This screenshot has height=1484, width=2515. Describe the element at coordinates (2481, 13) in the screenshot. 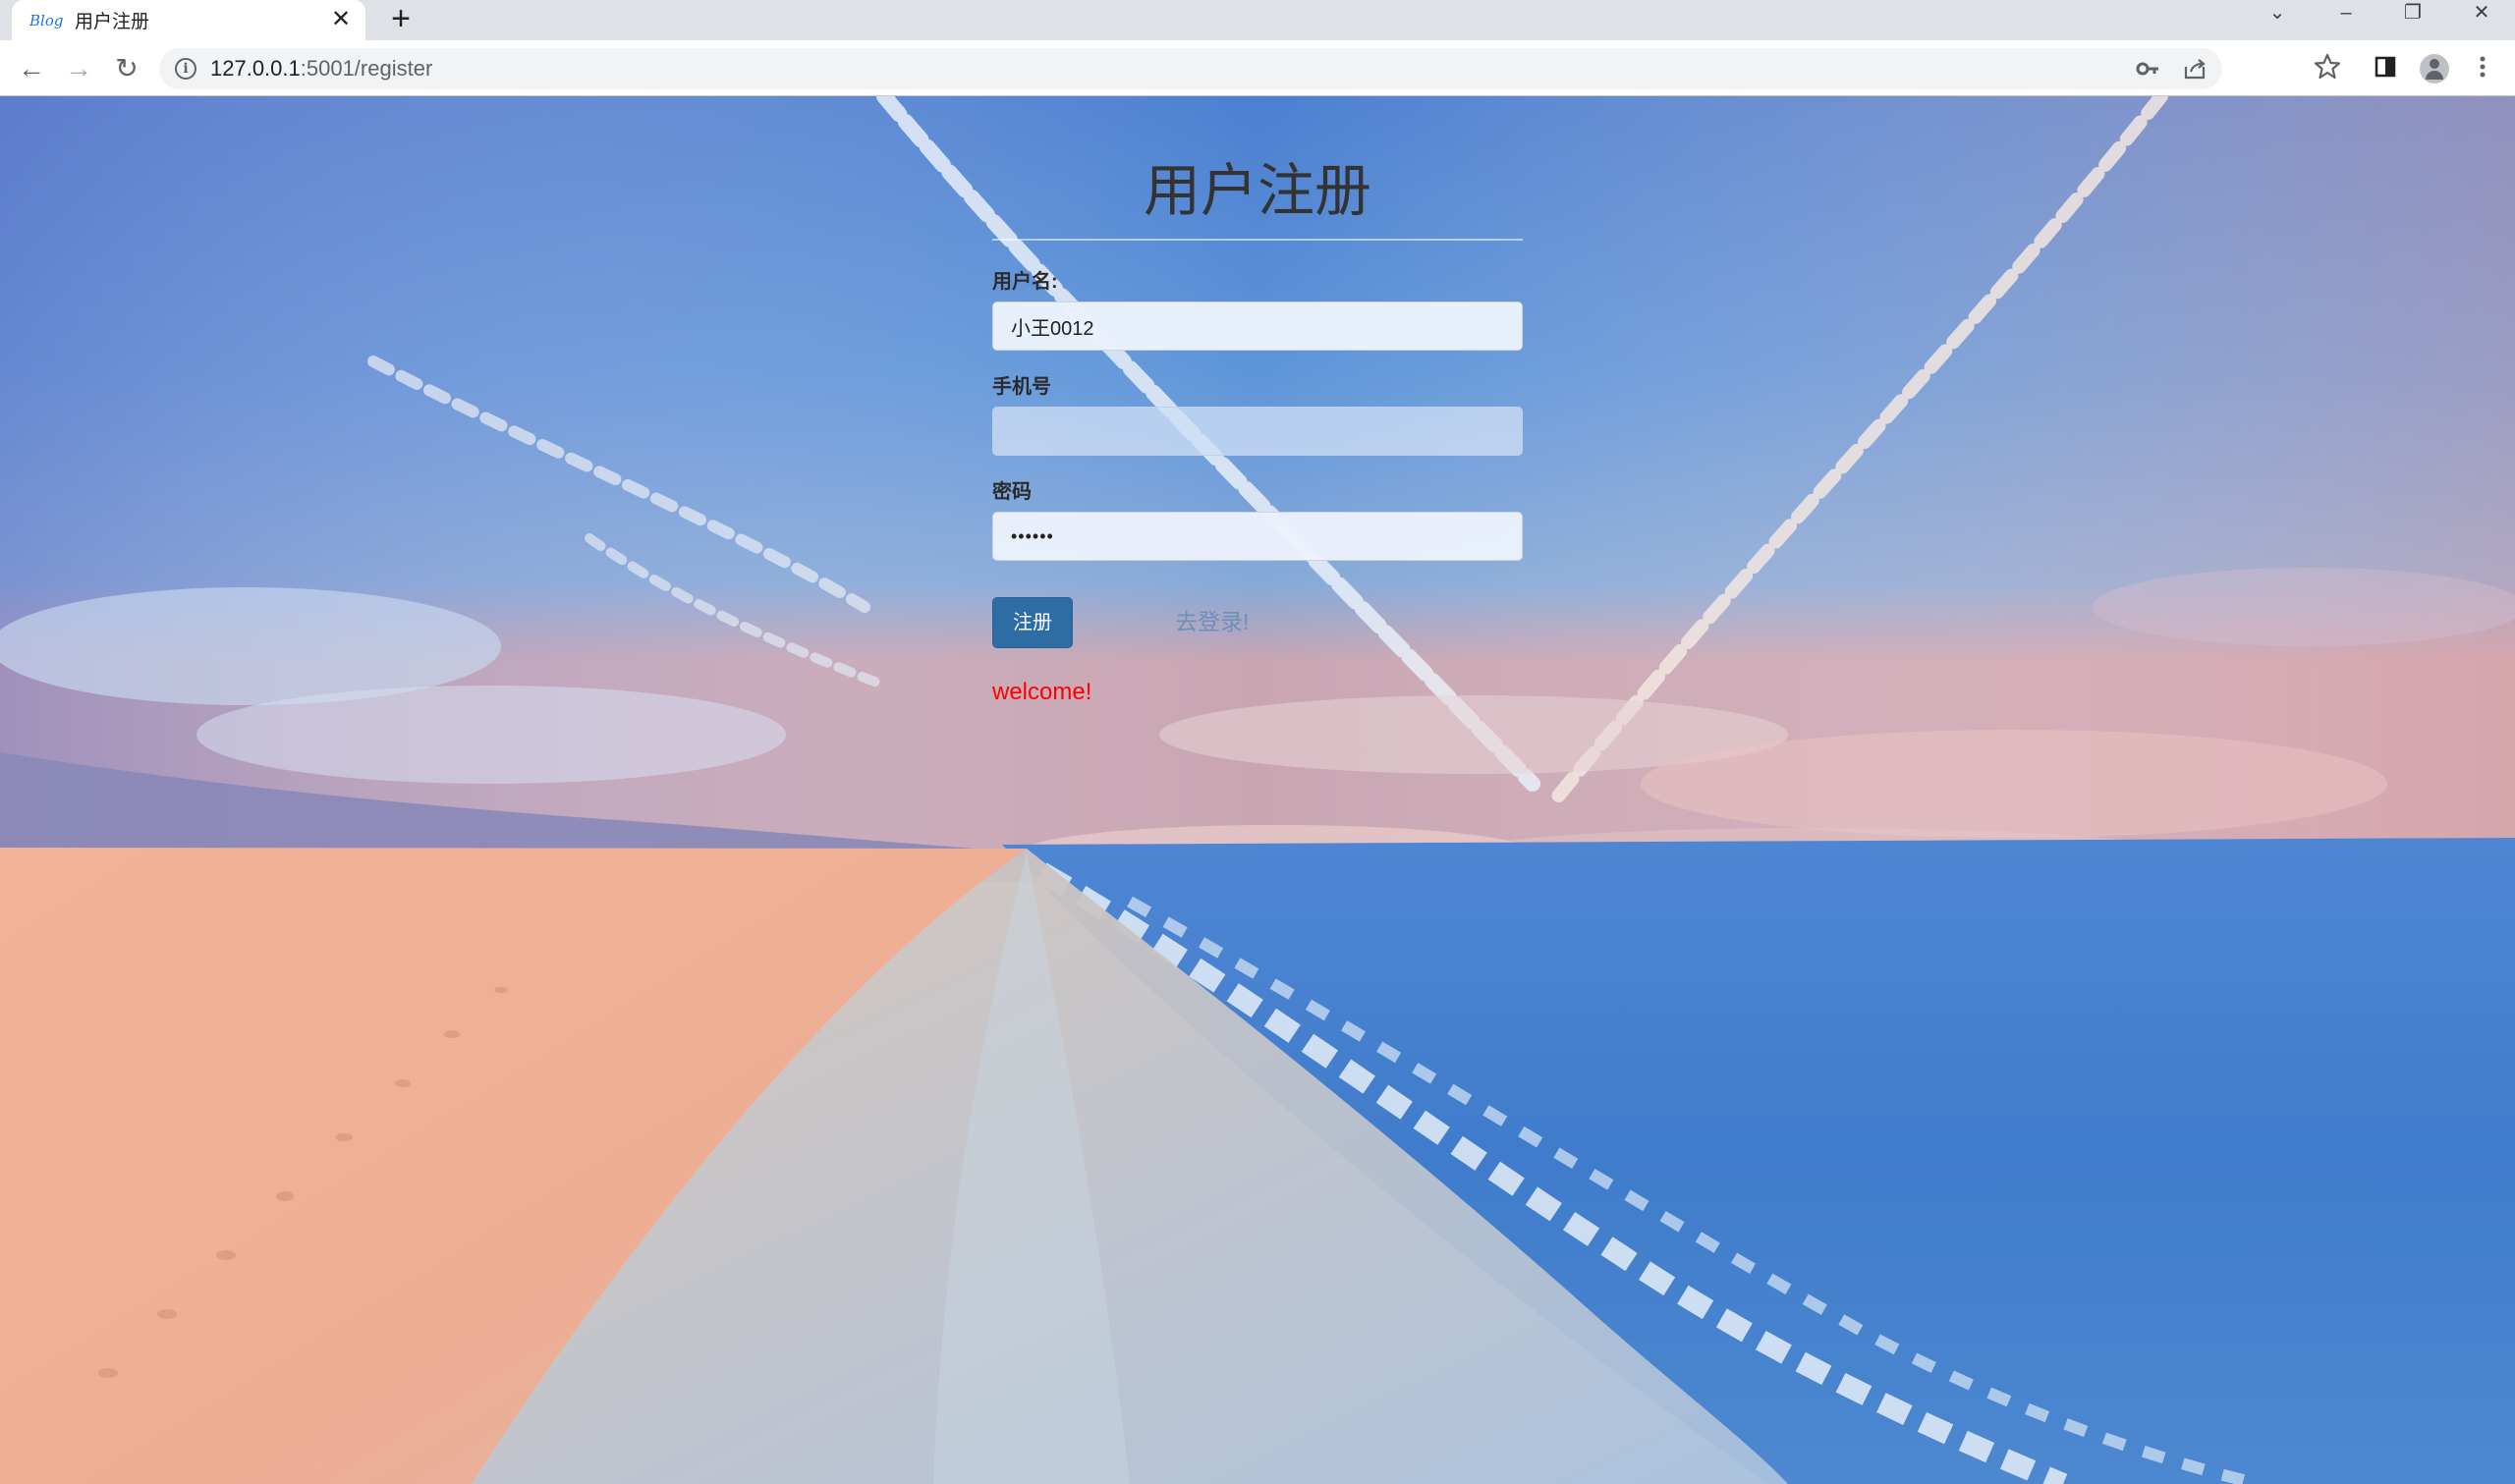

I see `window-close-icon: ✕` at that location.